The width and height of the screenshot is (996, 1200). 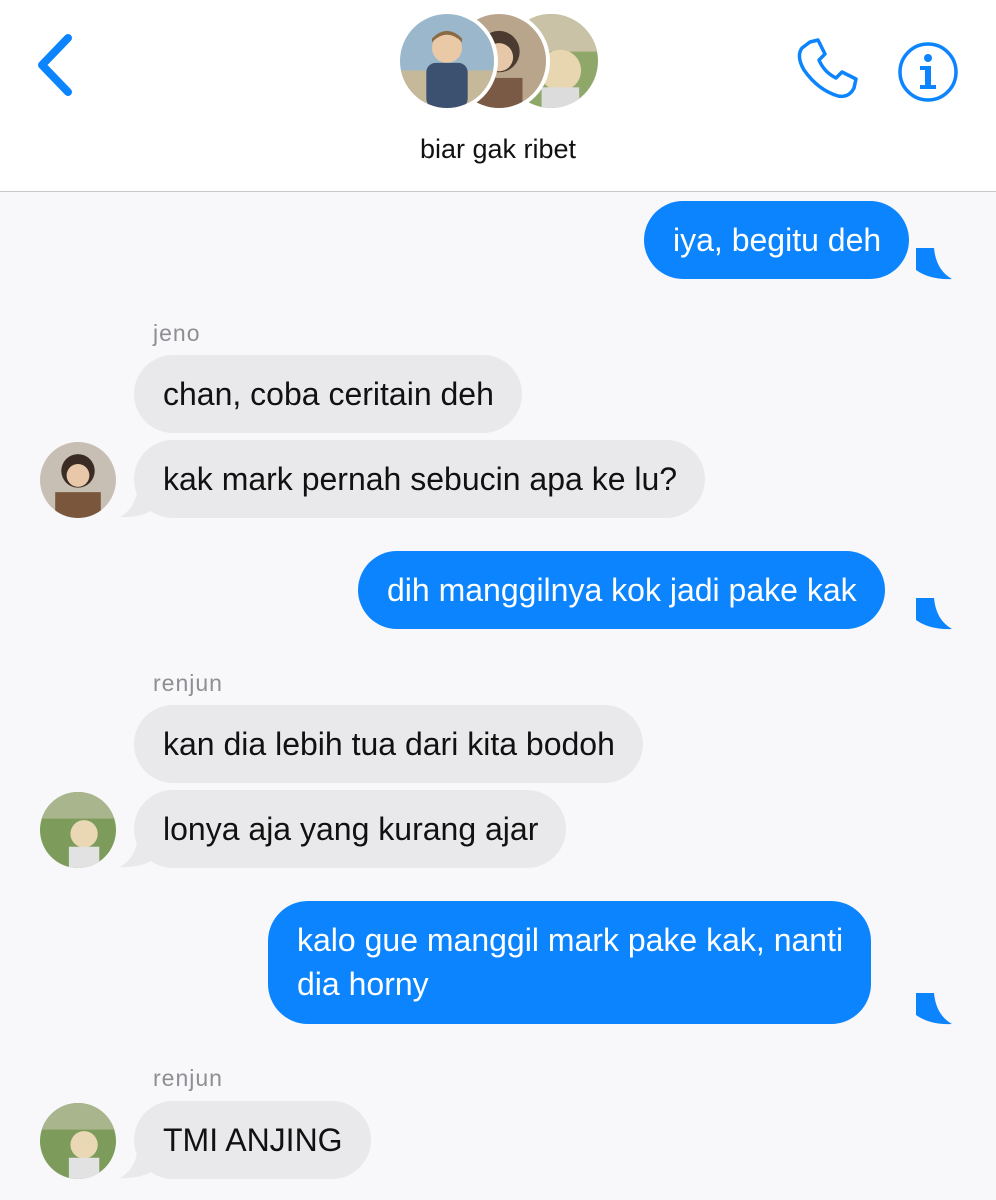 I want to click on back-button, so click(x=60, y=66).